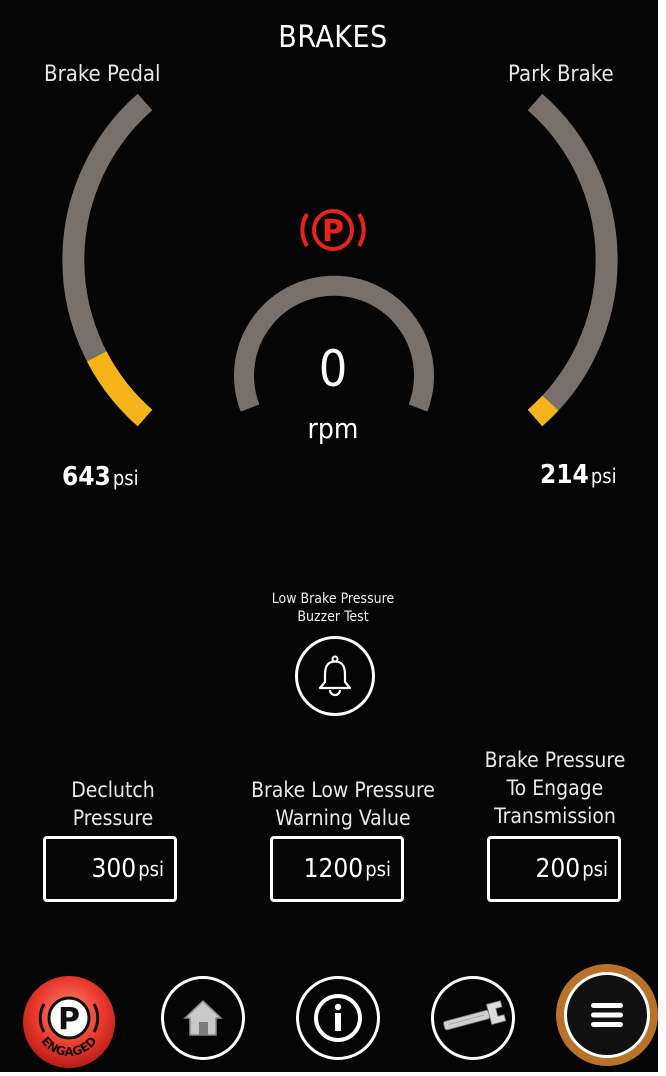  I want to click on info-button, so click(338, 1018).